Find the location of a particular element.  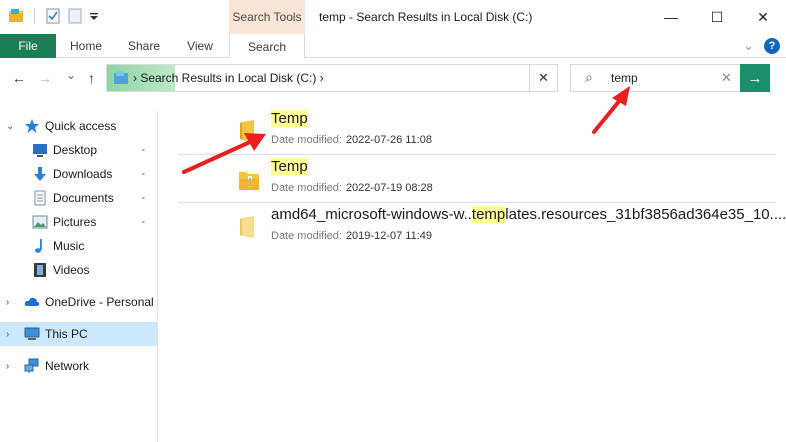

sidebar-item-label: Documents is located at coordinates (83, 198).